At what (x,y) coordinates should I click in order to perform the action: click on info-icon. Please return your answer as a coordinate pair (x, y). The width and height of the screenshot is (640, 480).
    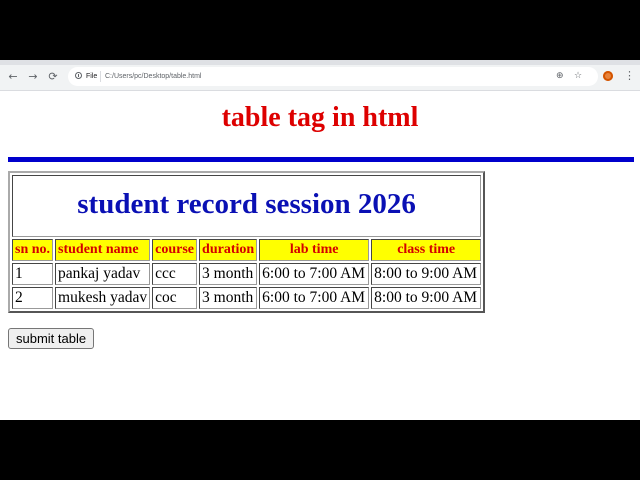
    Looking at the image, I should click on (78, 75).